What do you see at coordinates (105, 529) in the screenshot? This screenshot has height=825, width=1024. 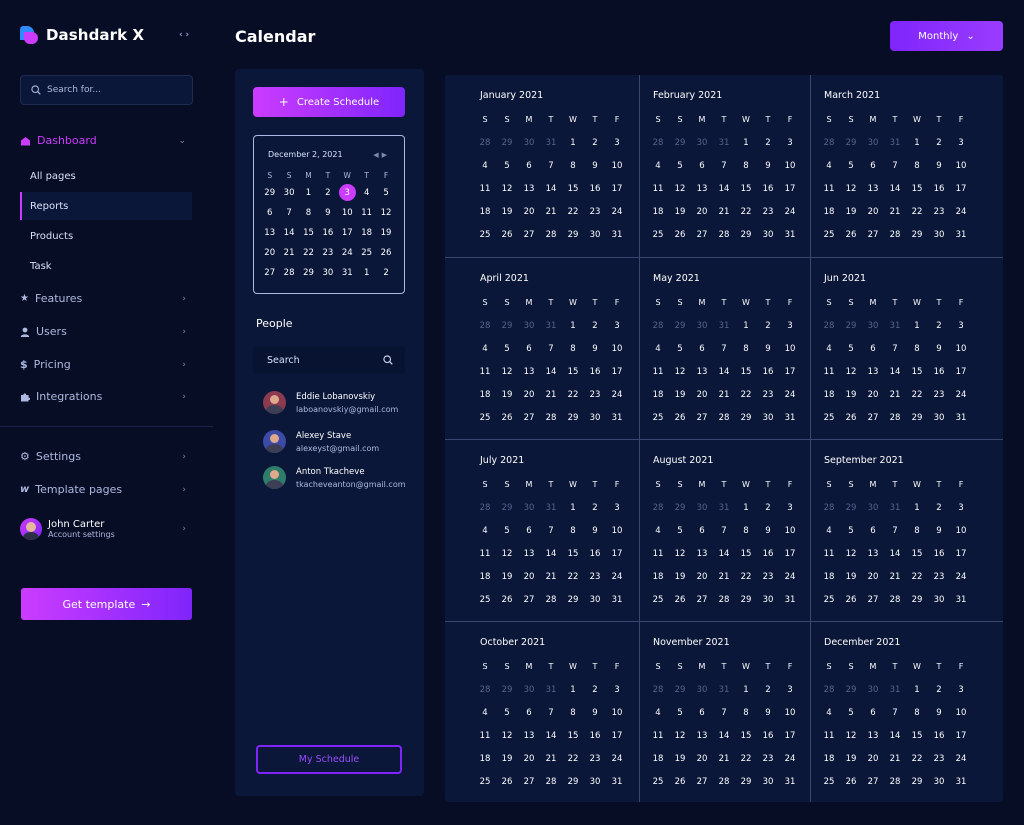 I see `account-settings: John Carter Account settings ›` at bounding box center [105, 529].